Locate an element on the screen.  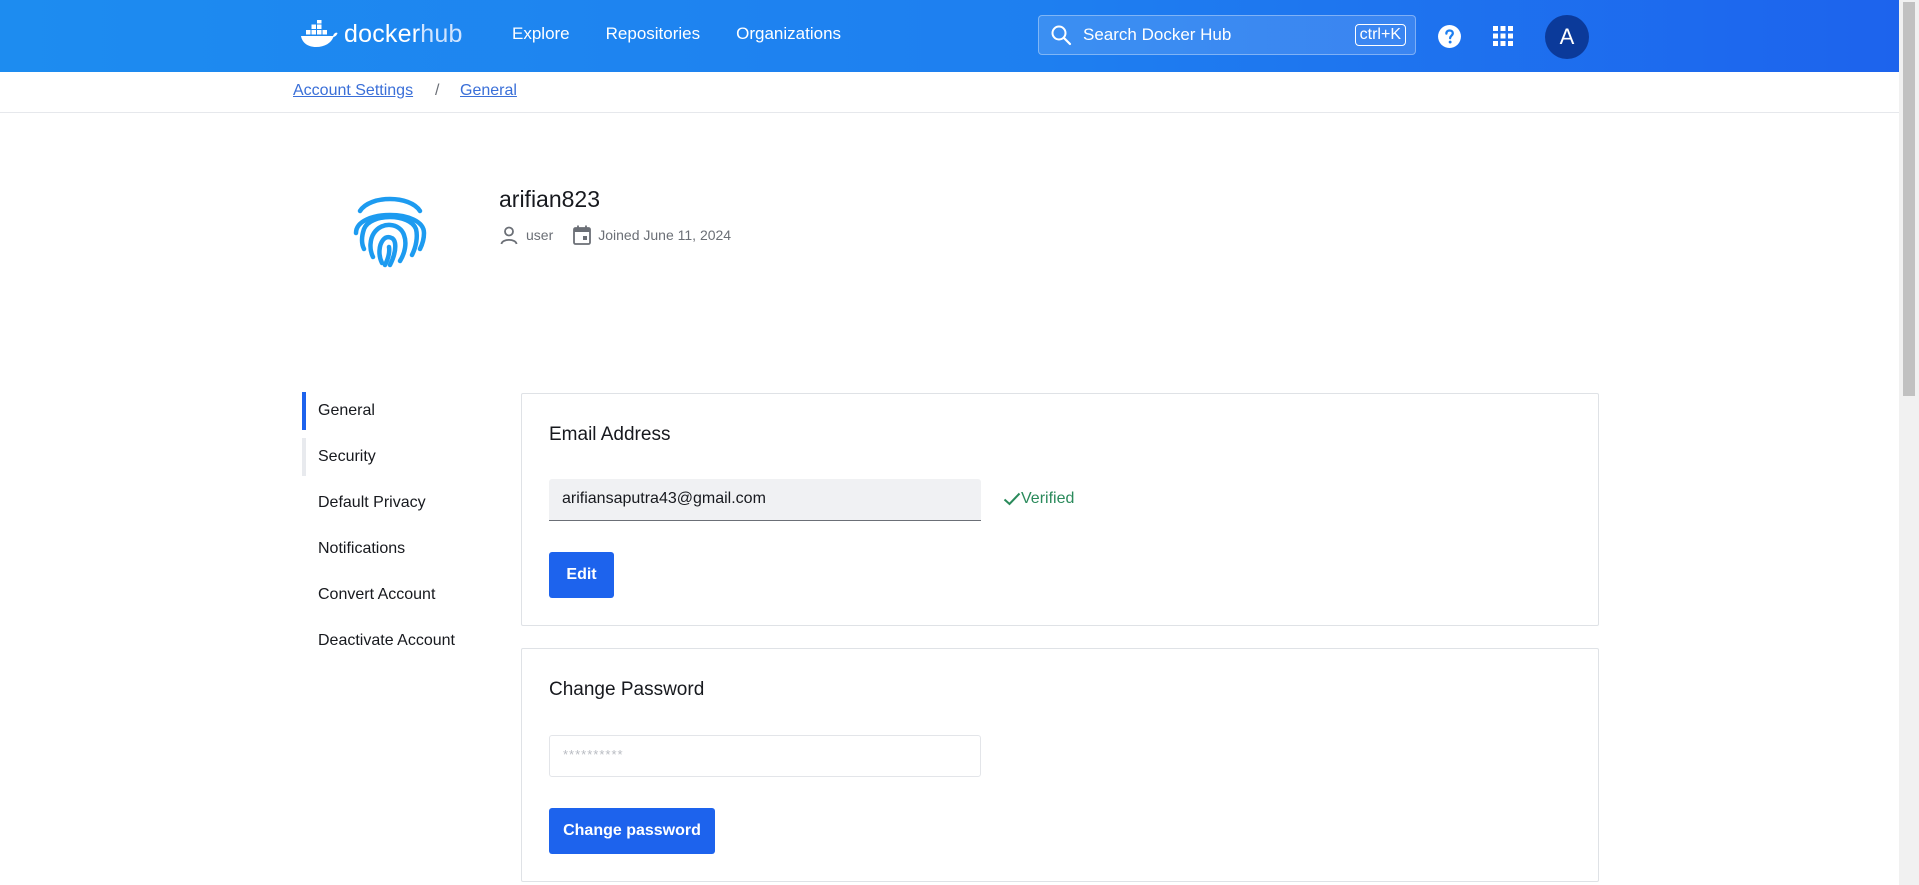
user-icon is located at coordinates (509, 235).